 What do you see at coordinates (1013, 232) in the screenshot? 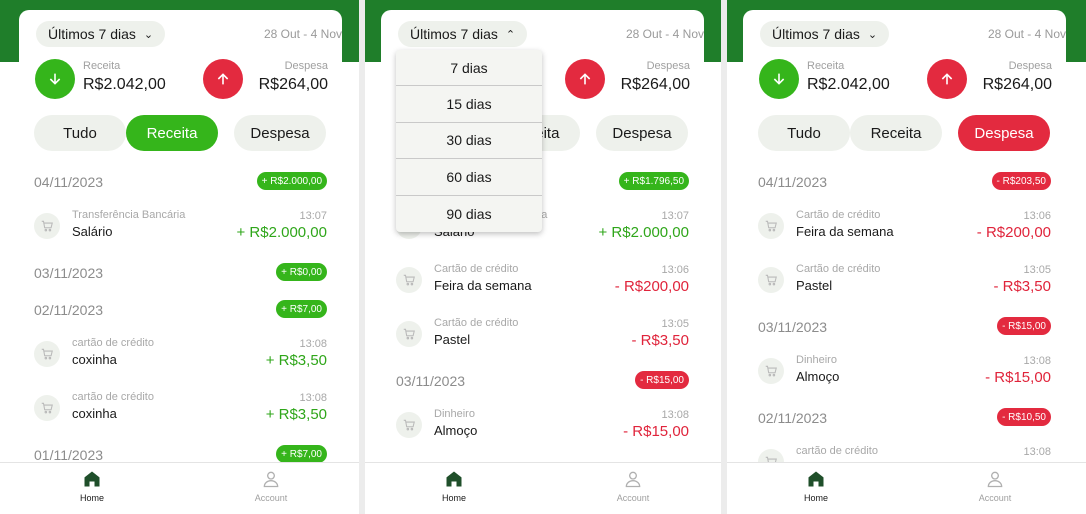
I see `transaction-amount: - R$200,00` at bounding box center [1013, 232].